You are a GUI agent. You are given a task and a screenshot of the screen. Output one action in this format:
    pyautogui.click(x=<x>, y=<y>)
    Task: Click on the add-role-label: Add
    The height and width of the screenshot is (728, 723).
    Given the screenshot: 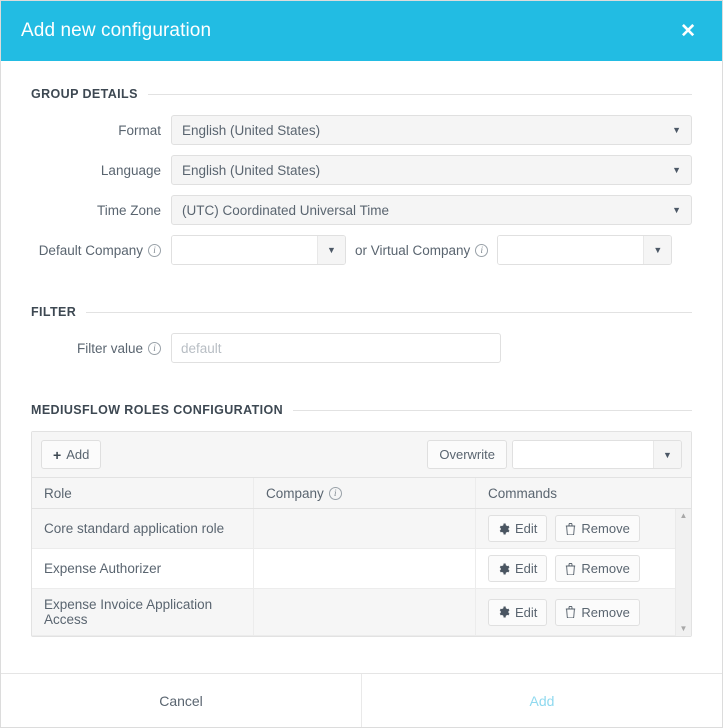 What is the action you would take?
    pyautogui.click(x=78, y=454)
    